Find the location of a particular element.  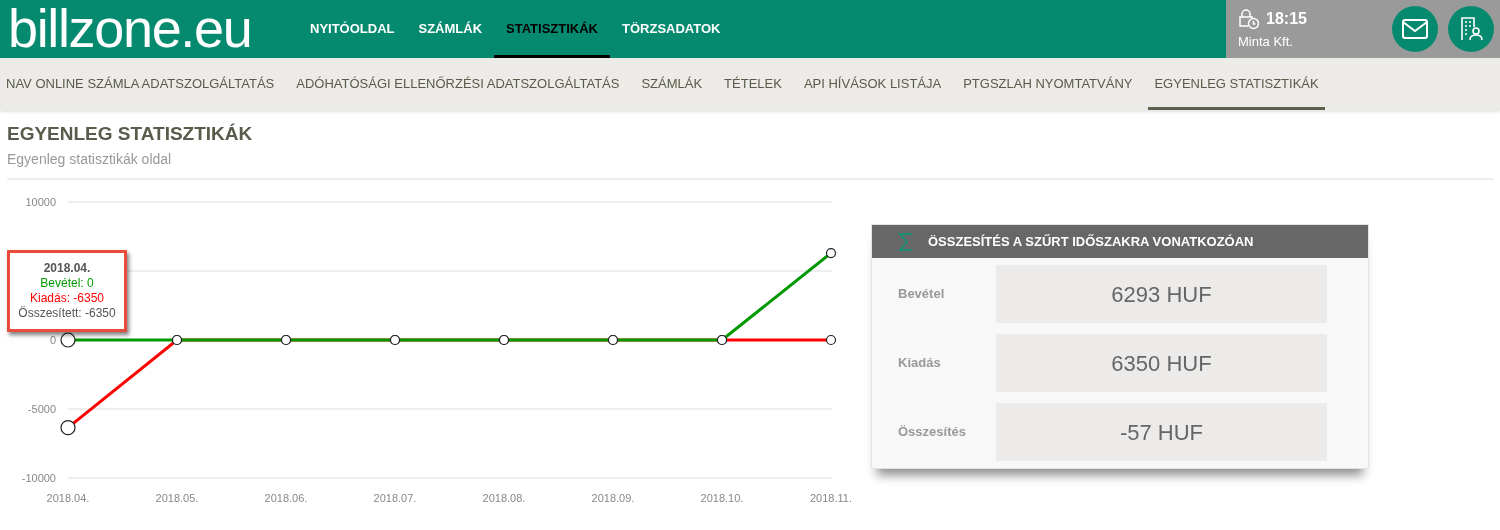

tooltip-title: 2018.04. is located at coordinates (67, 268).